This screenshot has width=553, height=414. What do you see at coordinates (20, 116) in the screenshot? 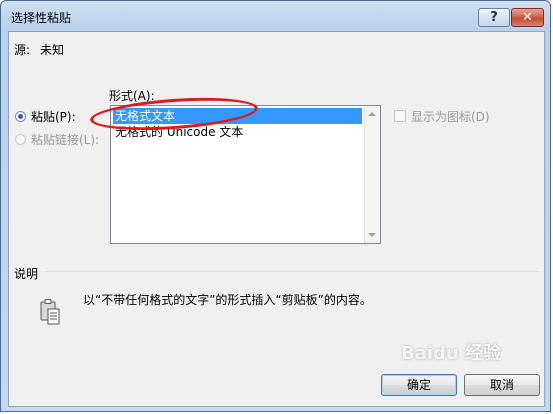
I see `paste-radio` at bounding box center [20, 116].